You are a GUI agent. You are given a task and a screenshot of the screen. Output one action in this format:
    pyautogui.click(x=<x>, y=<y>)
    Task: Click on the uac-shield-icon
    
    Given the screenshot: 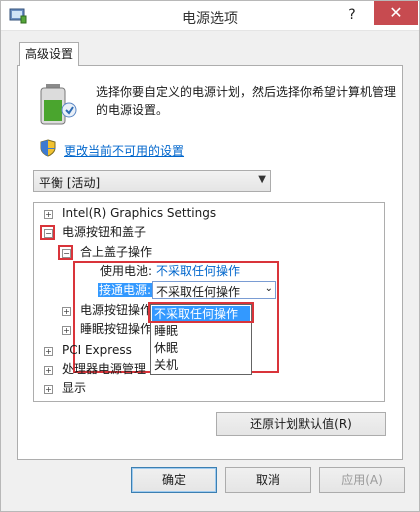 What is the action you would take?
    pyautogui.click(x=48, y=148)
    